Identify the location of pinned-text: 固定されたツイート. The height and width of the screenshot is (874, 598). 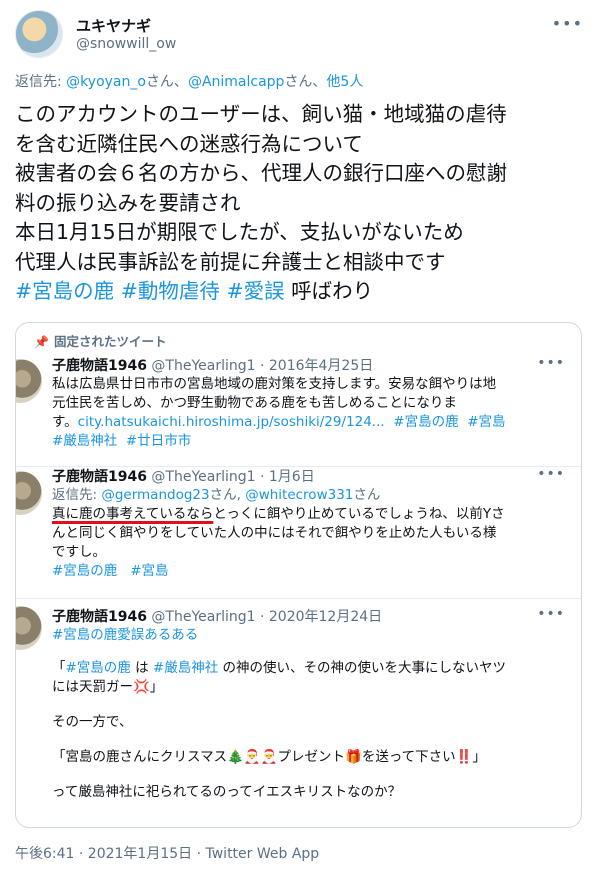
(110, 341).